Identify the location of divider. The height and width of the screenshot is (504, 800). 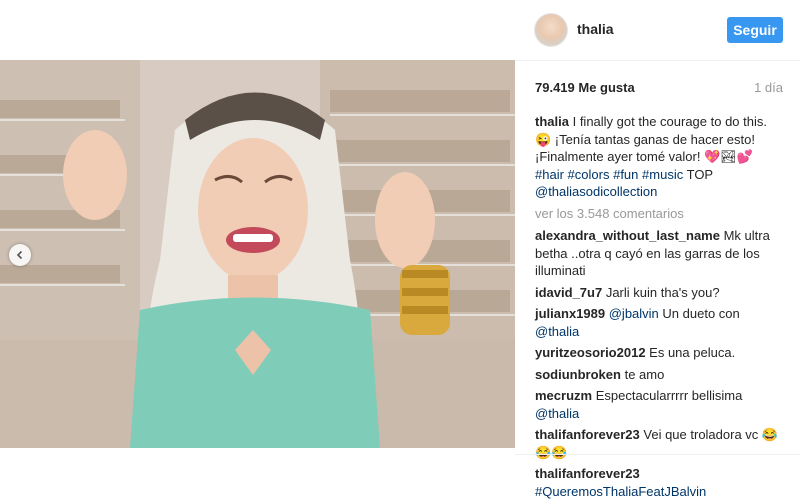
(657, 461).